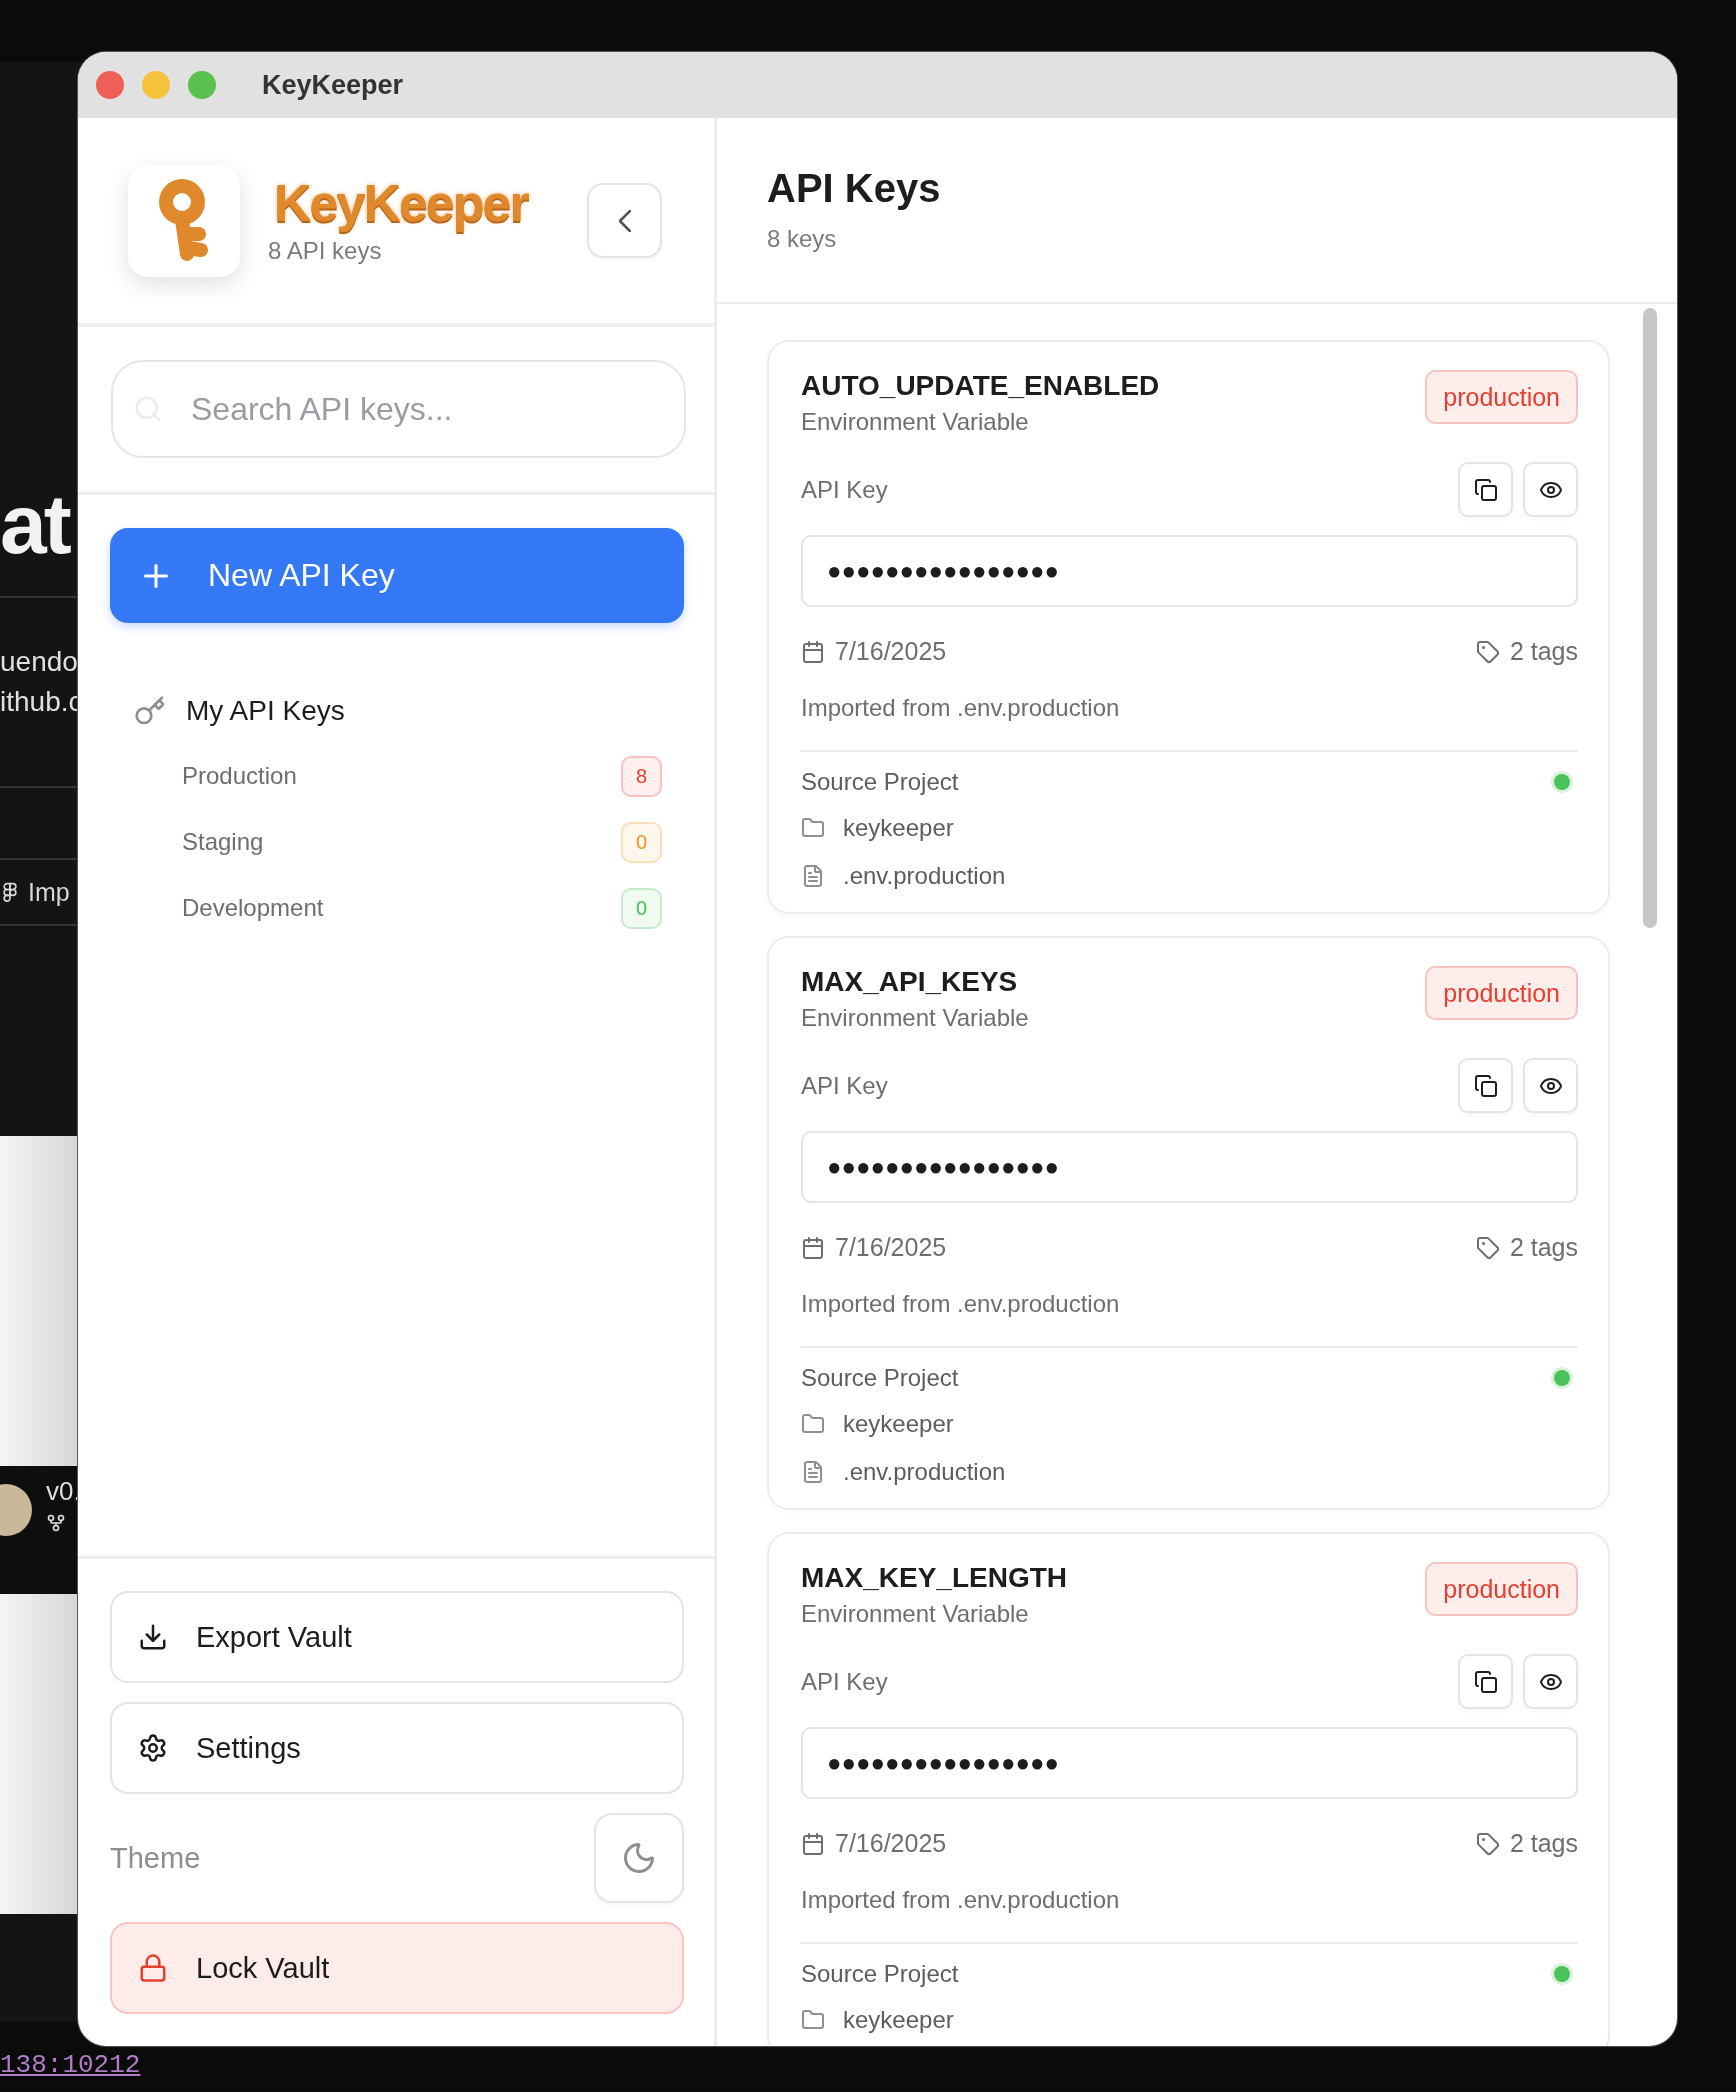 The height and width of the screenshot is (2092, 1736). I want to click on background-text: uendo, so click(39, 662).